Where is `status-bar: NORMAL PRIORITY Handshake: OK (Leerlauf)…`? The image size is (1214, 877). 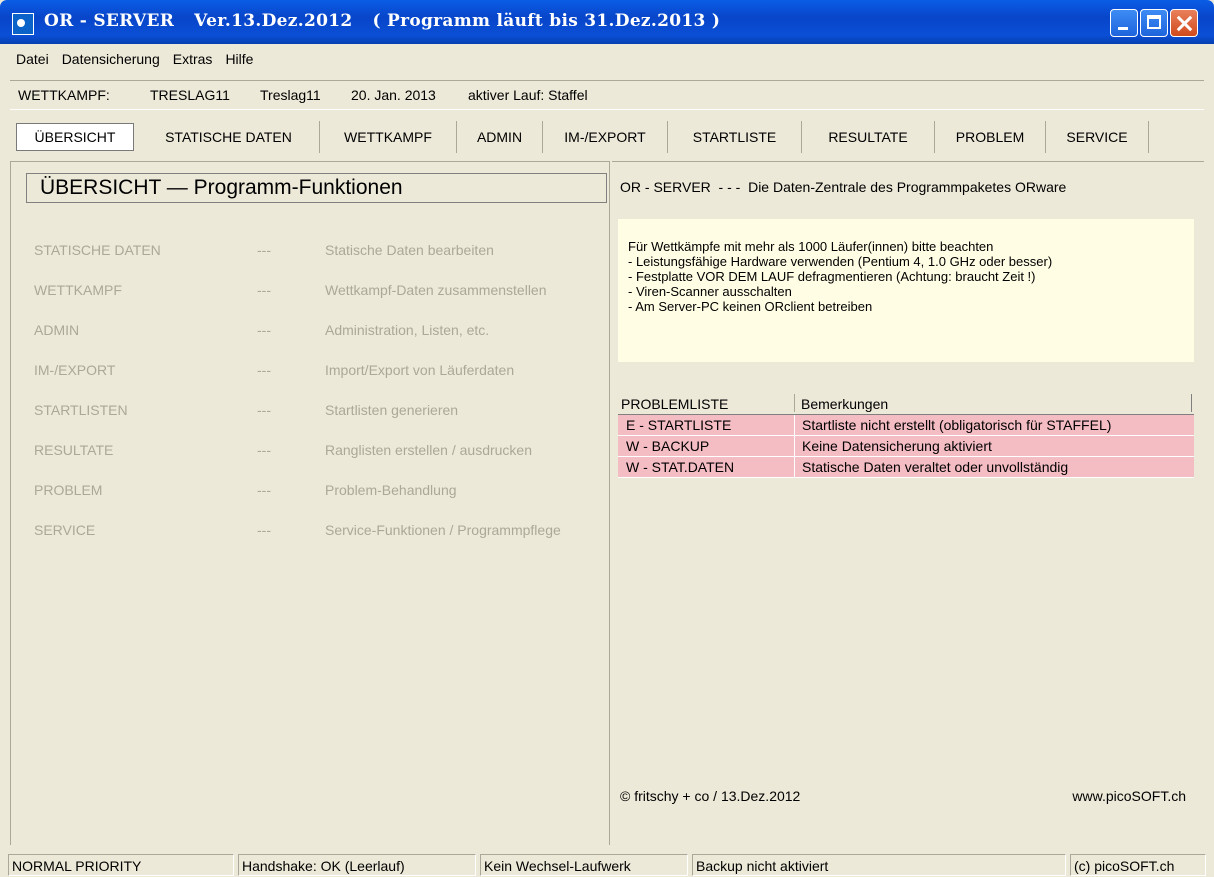
status-bar: NORMAL PRIORITY Handshake: OK (Leerlauf)… is located at coordinates (607, 864).